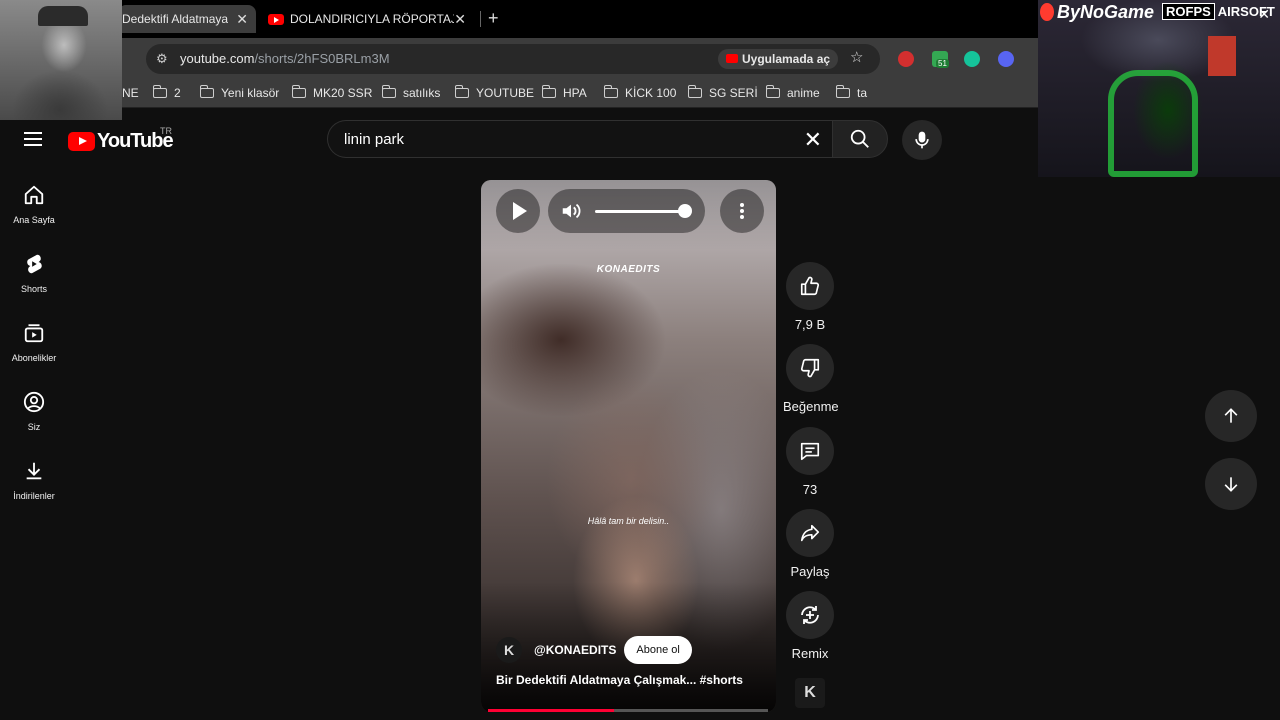 The width and height of the screenshot is (1280, 720). I want to click on gaming-chair, so click(1153, 123).